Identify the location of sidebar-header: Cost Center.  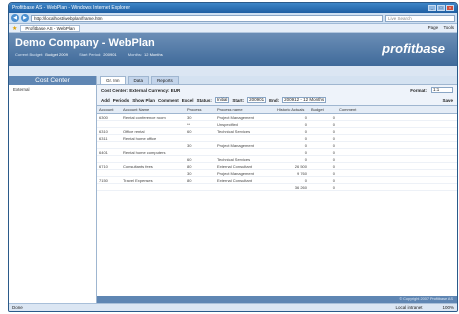
(52, 80).